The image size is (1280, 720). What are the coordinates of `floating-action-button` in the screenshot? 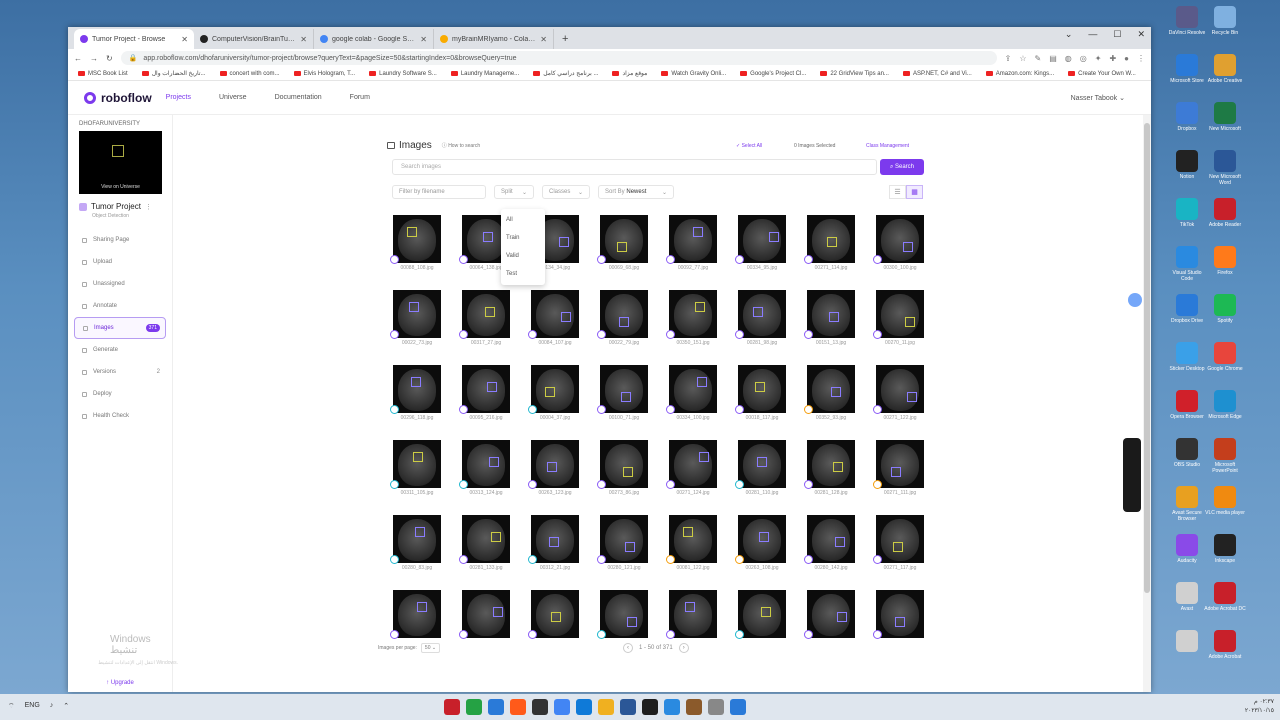 It's located at (1135, 300).